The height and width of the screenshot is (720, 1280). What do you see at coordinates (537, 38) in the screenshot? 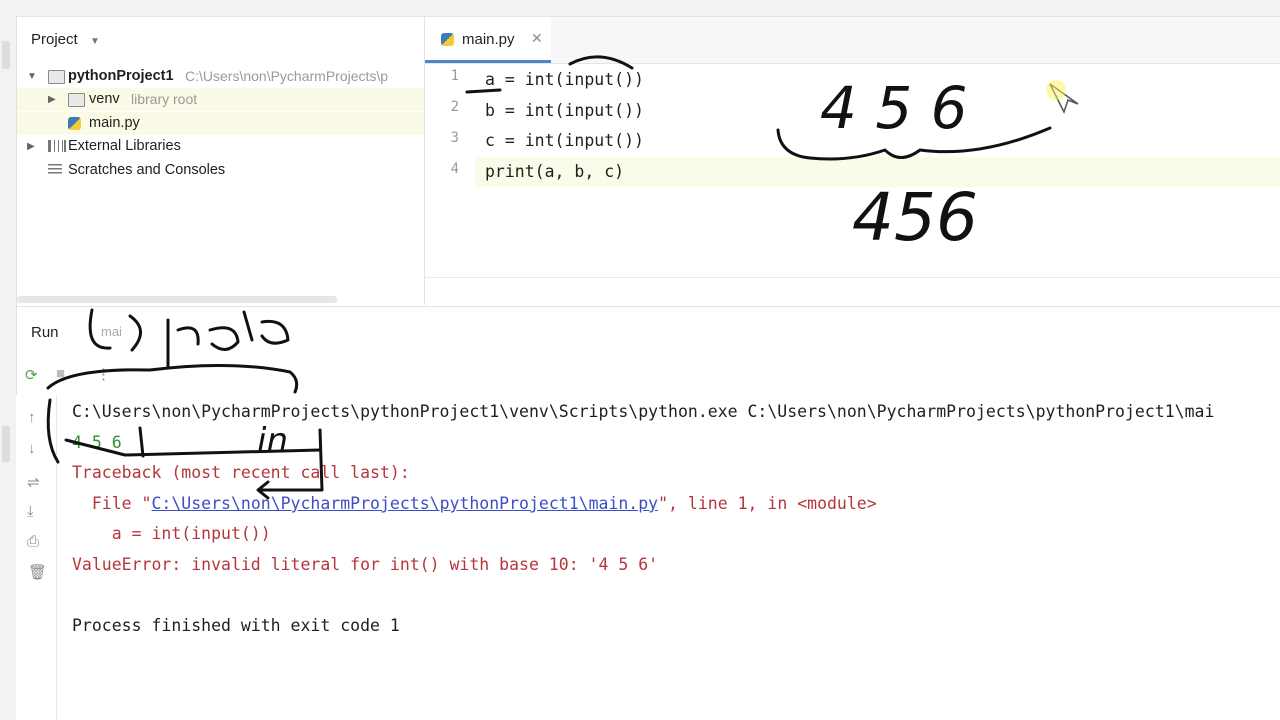
I see `close-icon: ✕` at bounding box center [537, 38].